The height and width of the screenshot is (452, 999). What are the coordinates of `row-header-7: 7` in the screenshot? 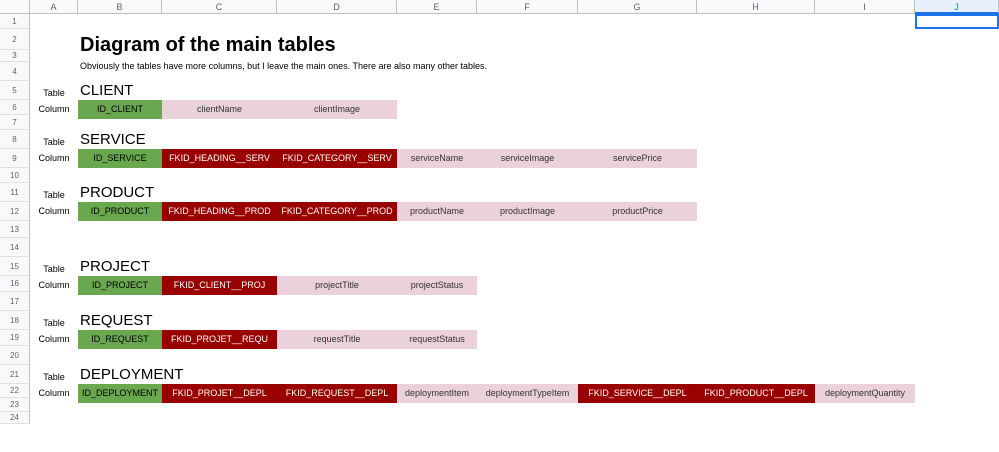 It's located at (15, 122).